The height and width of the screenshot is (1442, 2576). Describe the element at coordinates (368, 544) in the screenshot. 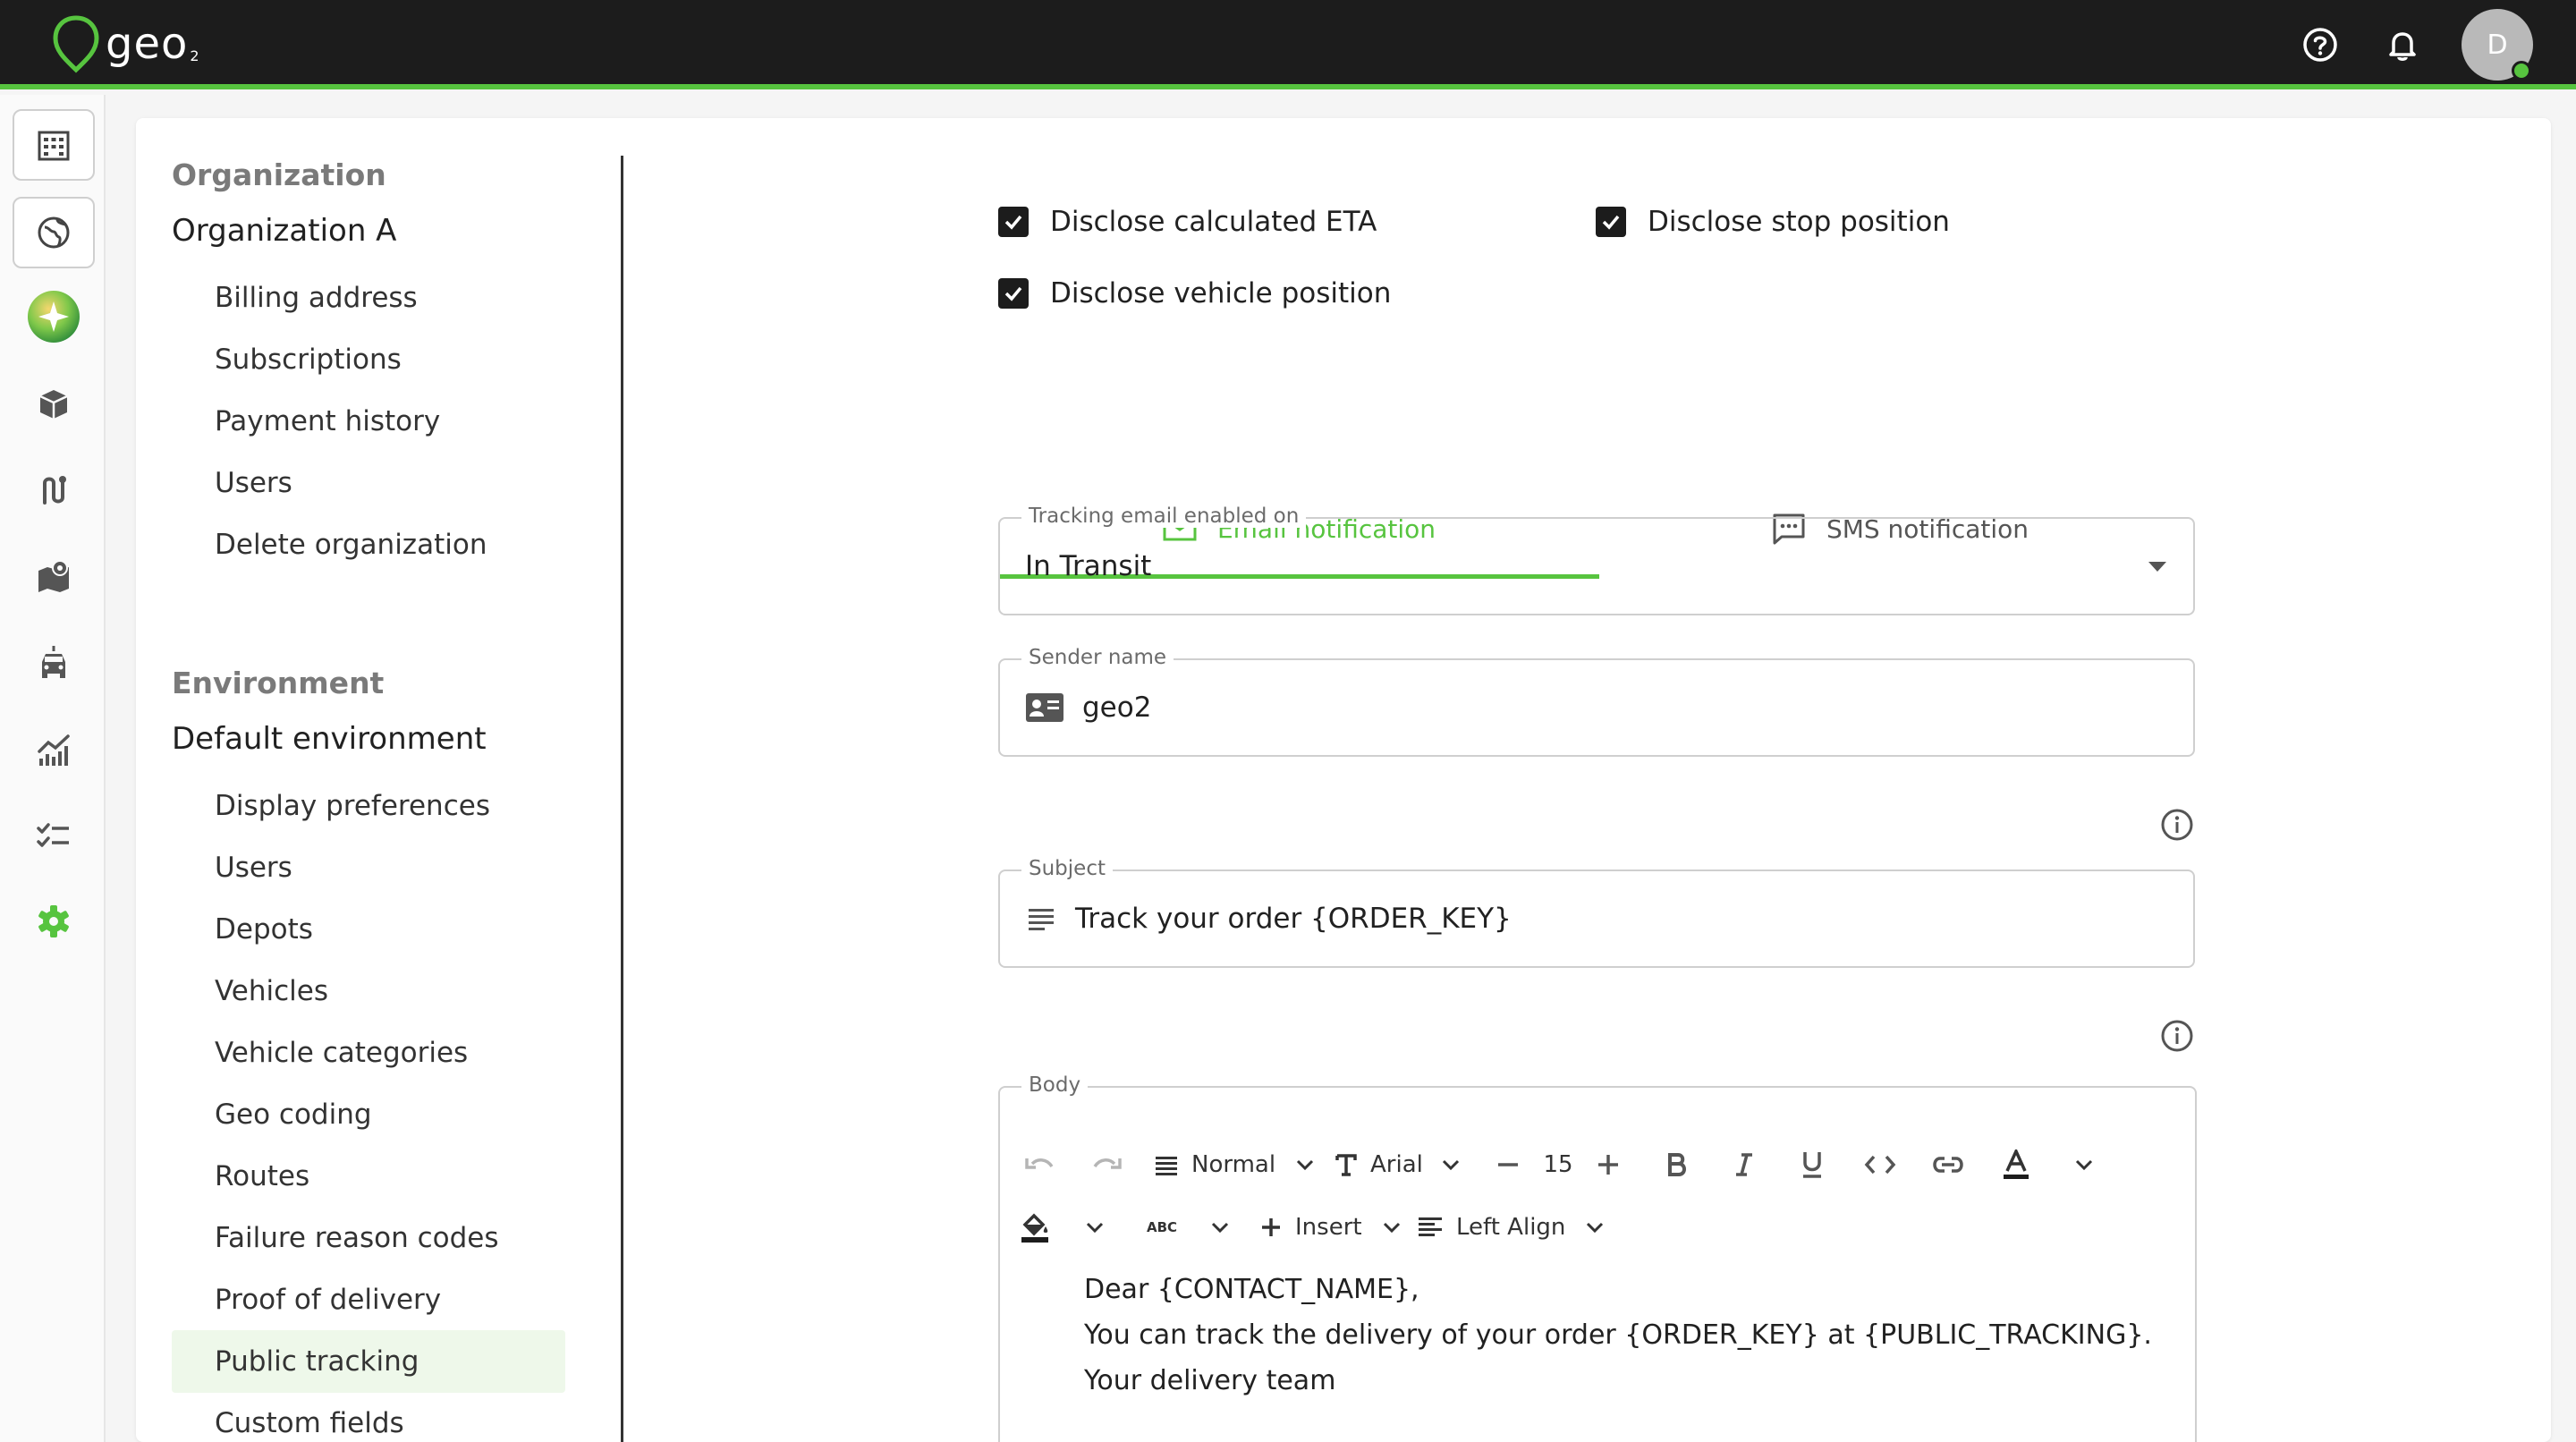

I see `subnav-item-delete-organization: Delete organization` at that location.